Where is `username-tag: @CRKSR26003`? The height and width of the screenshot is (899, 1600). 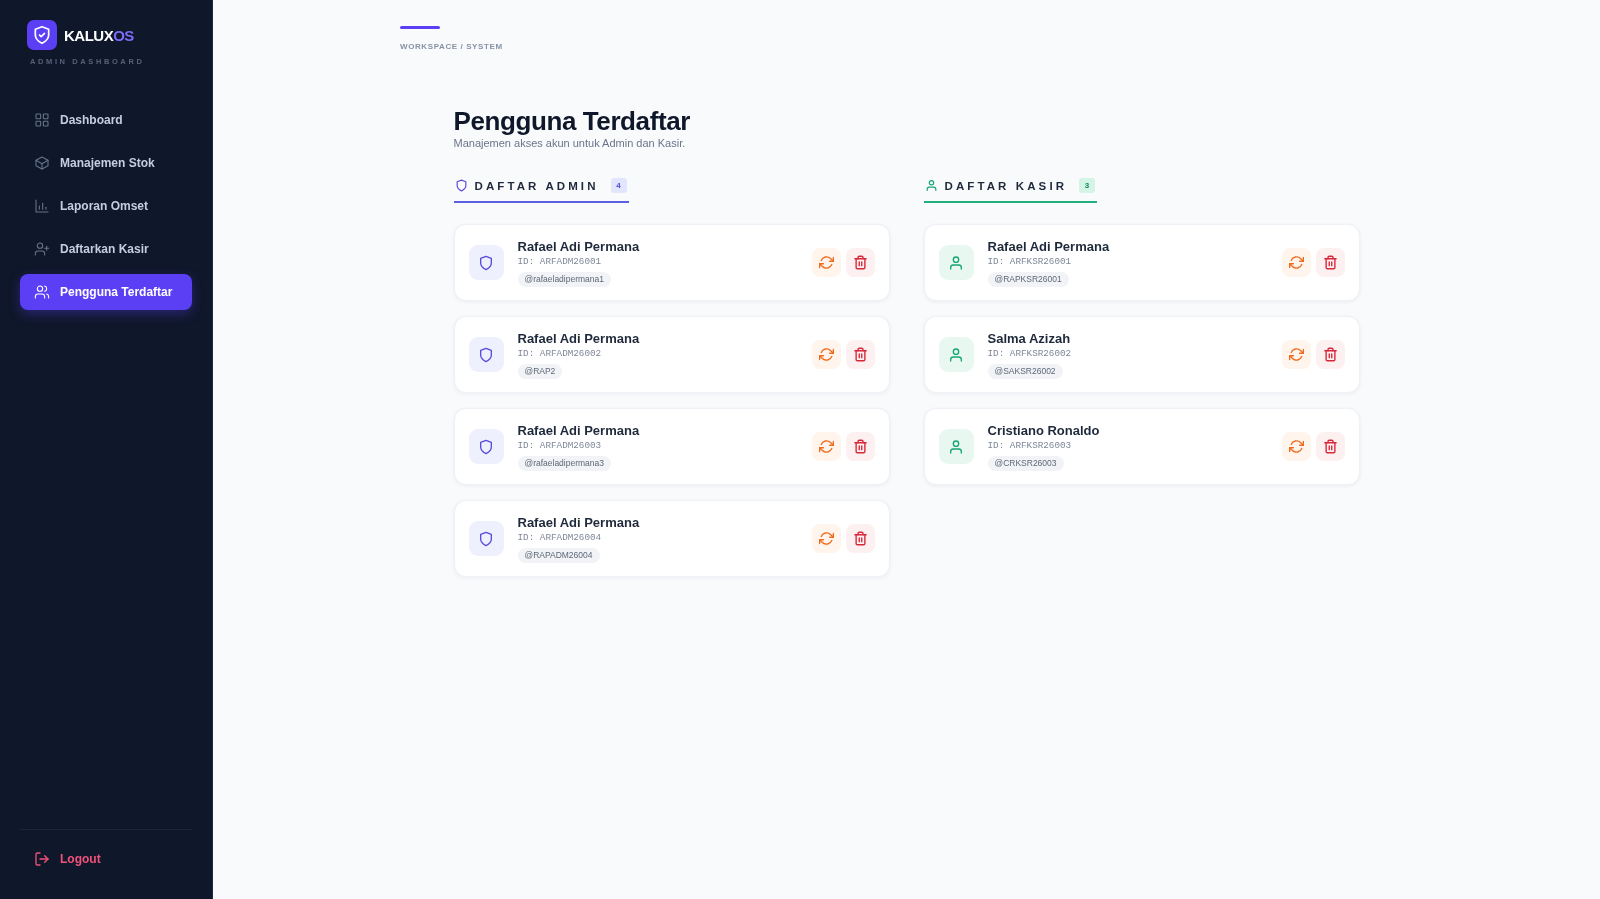 username-tag: @CRKSR26003 is located at coordinates (1025, 463).